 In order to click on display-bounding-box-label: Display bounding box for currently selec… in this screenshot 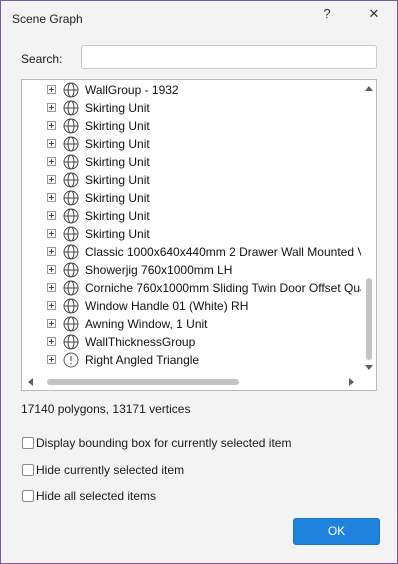, I will do `click(164, 443)`.